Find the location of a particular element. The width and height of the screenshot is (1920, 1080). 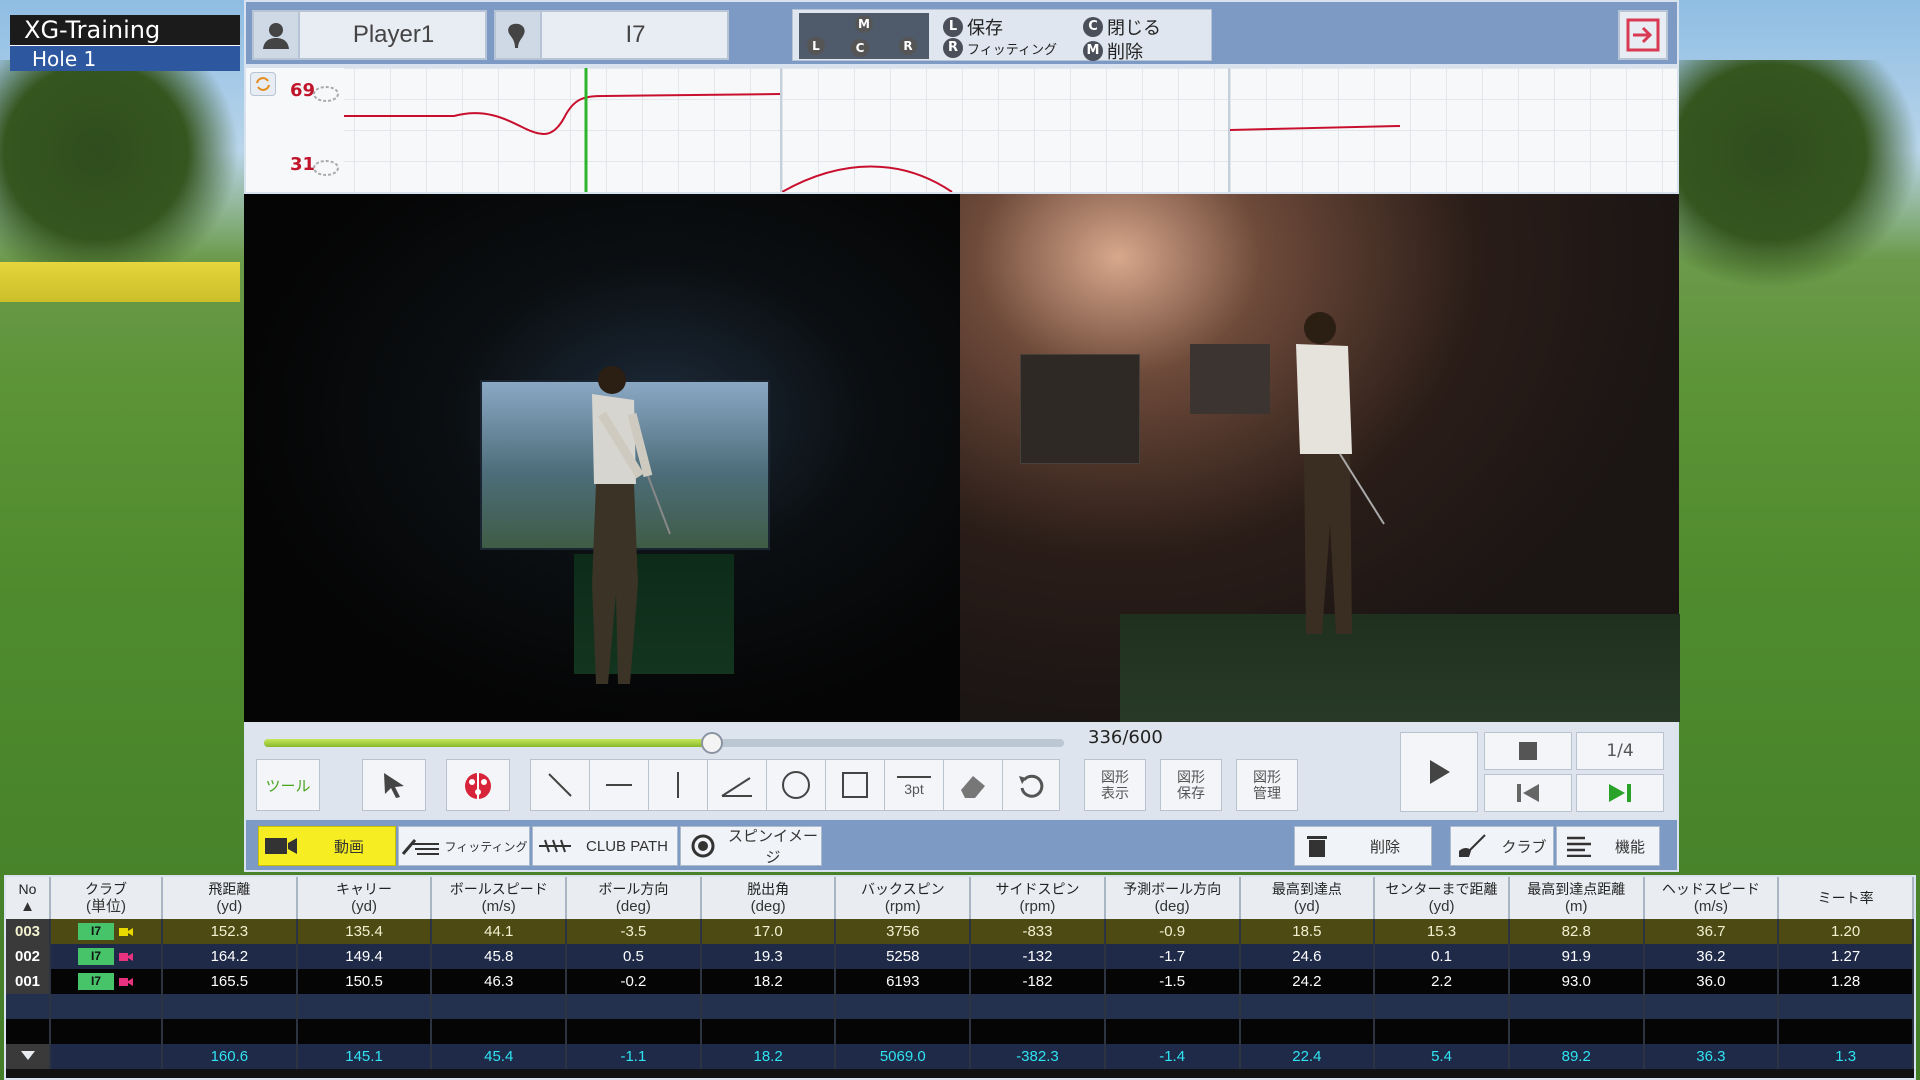

pointer-tool-button is located at coordinates (394, 785).